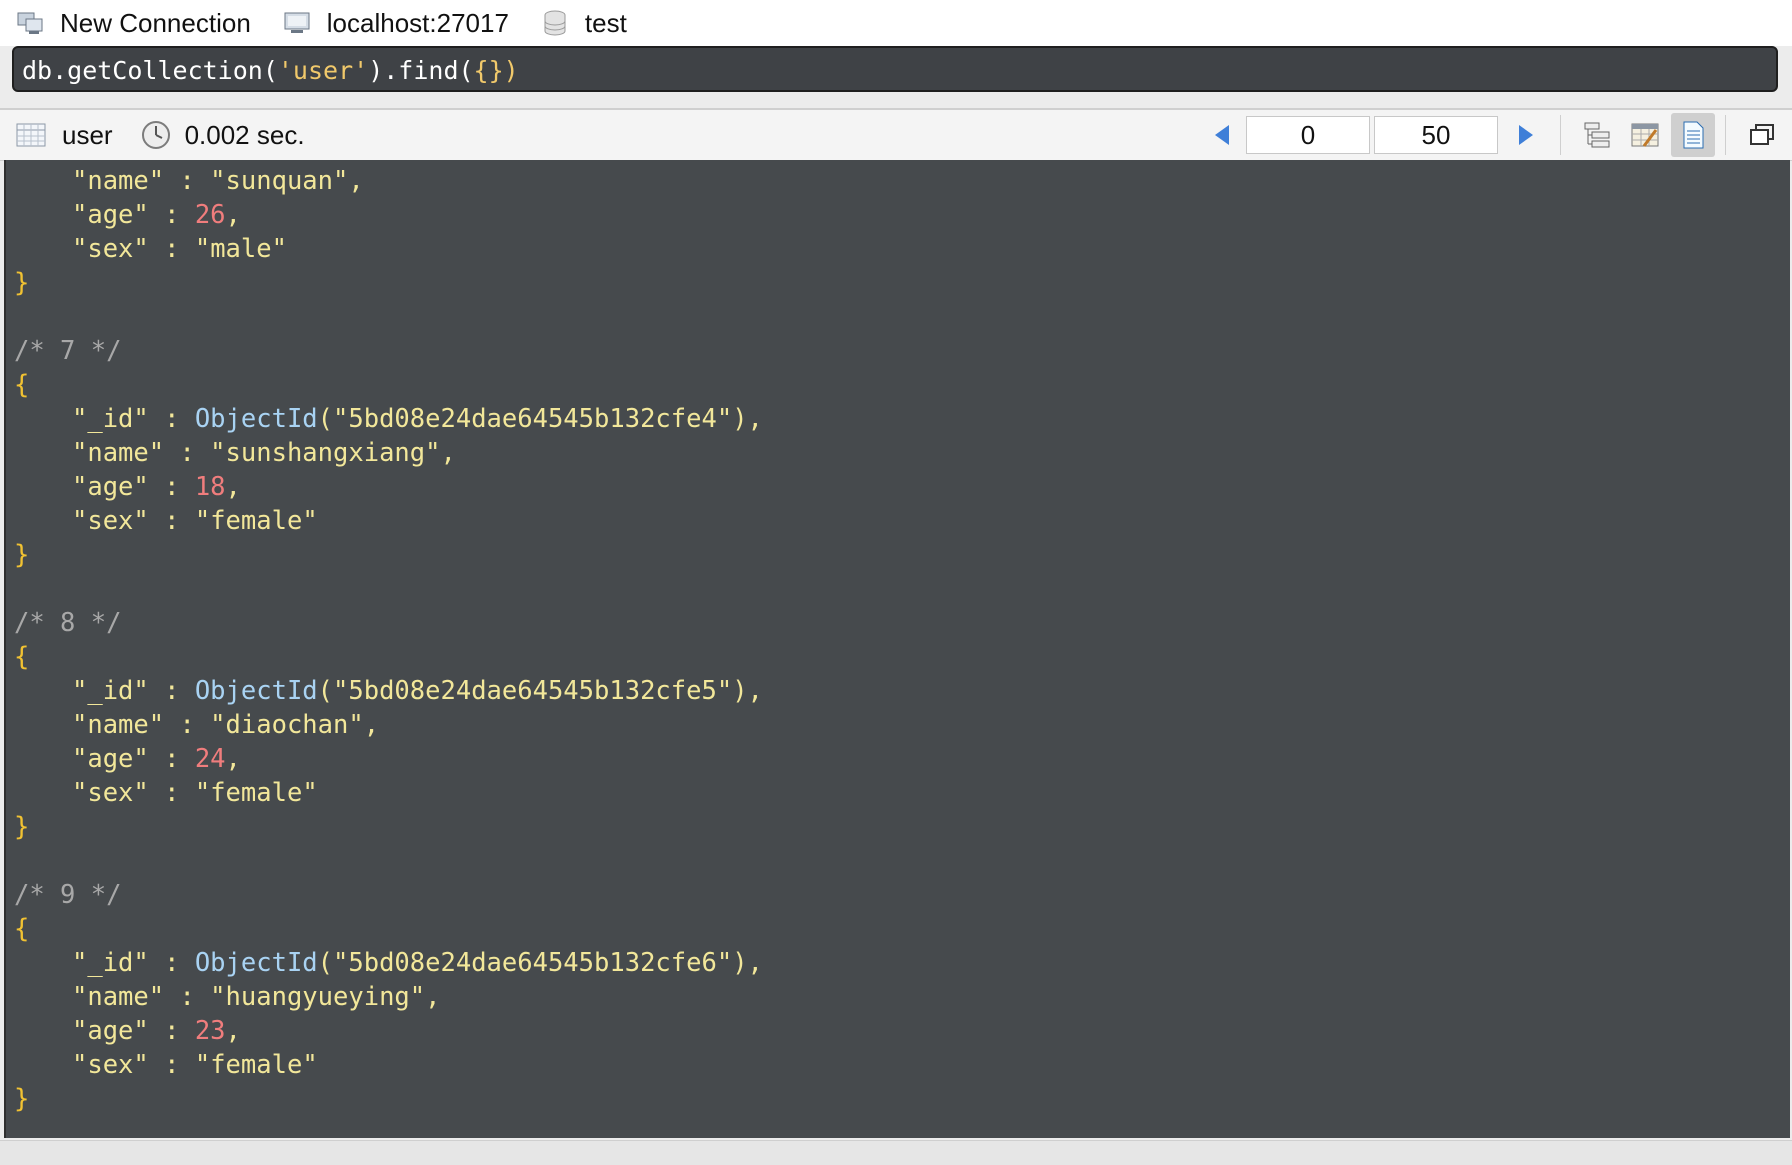 The image size is (1792, 1165). What do you see at coordinates (532, 691) in the screenshot?
I see `field-value: 5bd08e24dae64545b132cfe5` at bounding box center [532, 691].